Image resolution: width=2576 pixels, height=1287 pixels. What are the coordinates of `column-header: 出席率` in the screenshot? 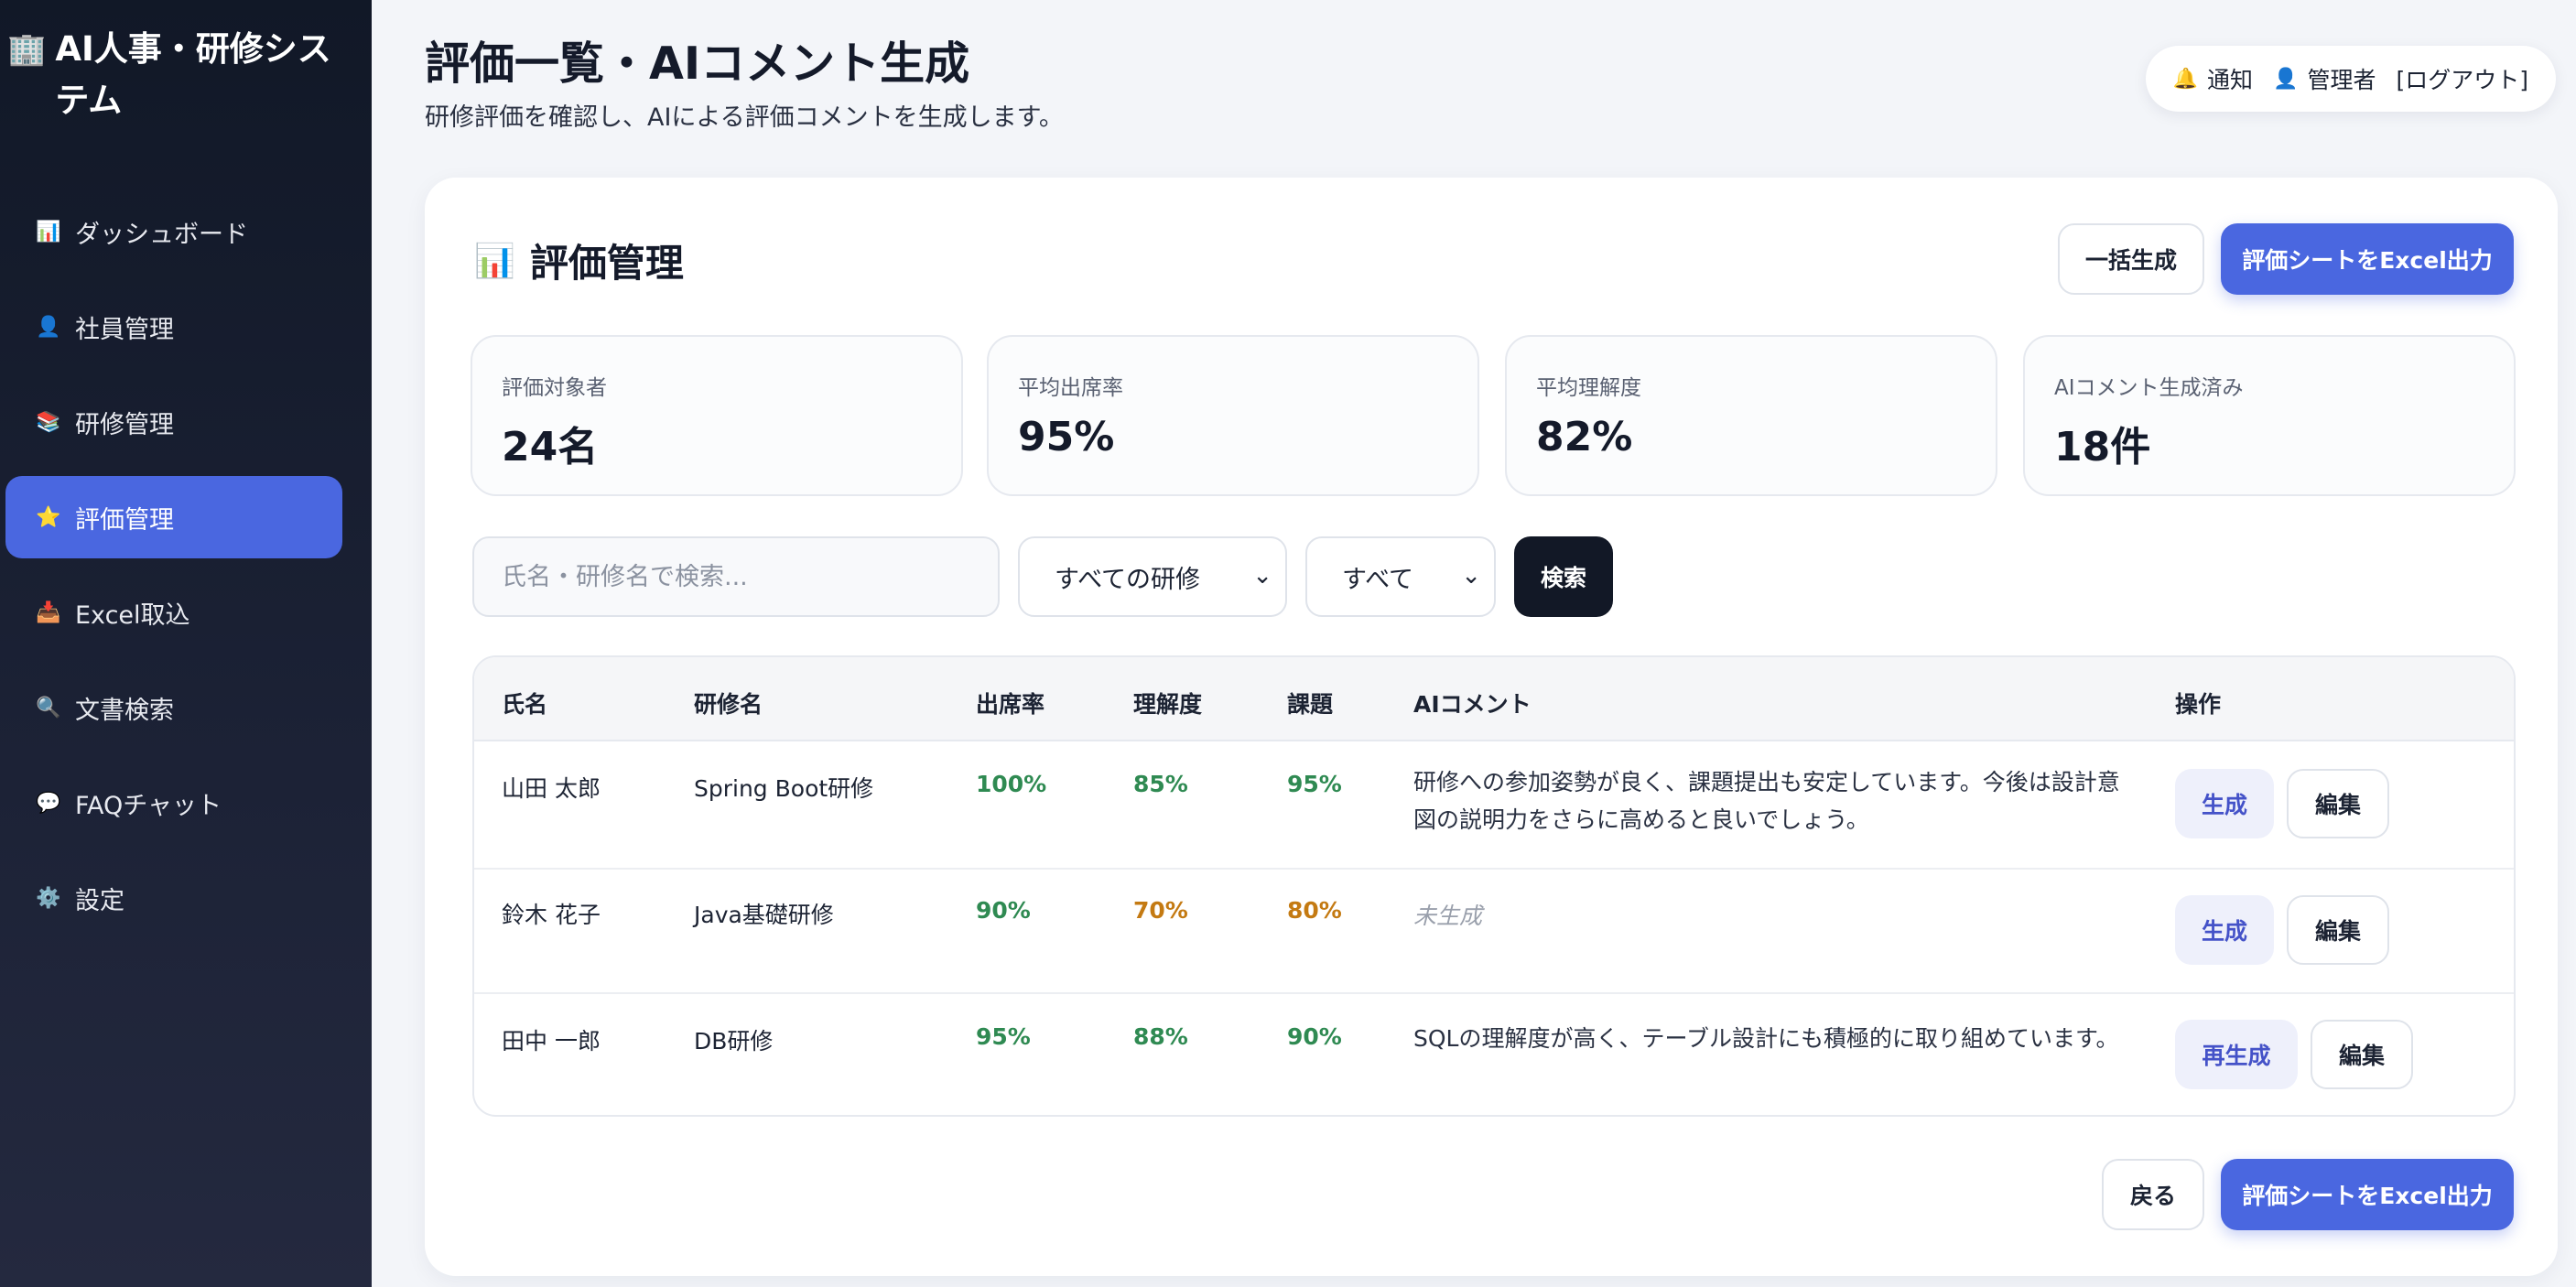 It's located at (1010, 704).